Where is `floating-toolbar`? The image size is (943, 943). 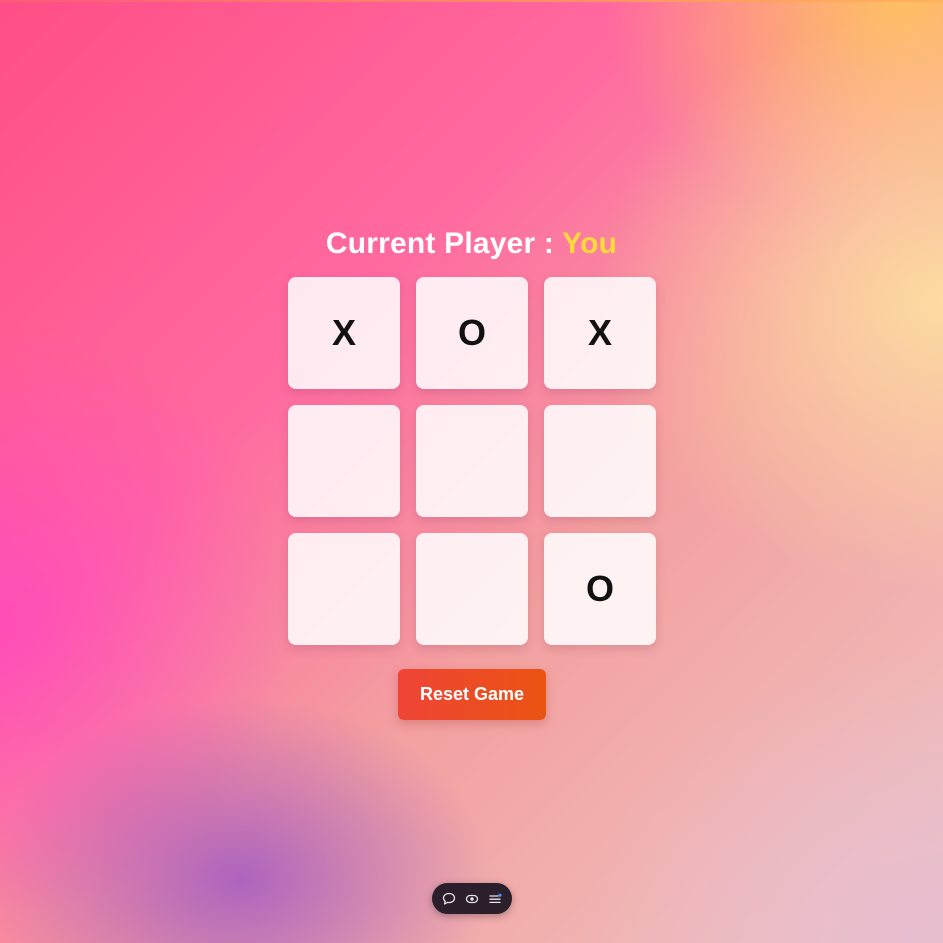
floating-toolbar is located at coordinates (472, 898).